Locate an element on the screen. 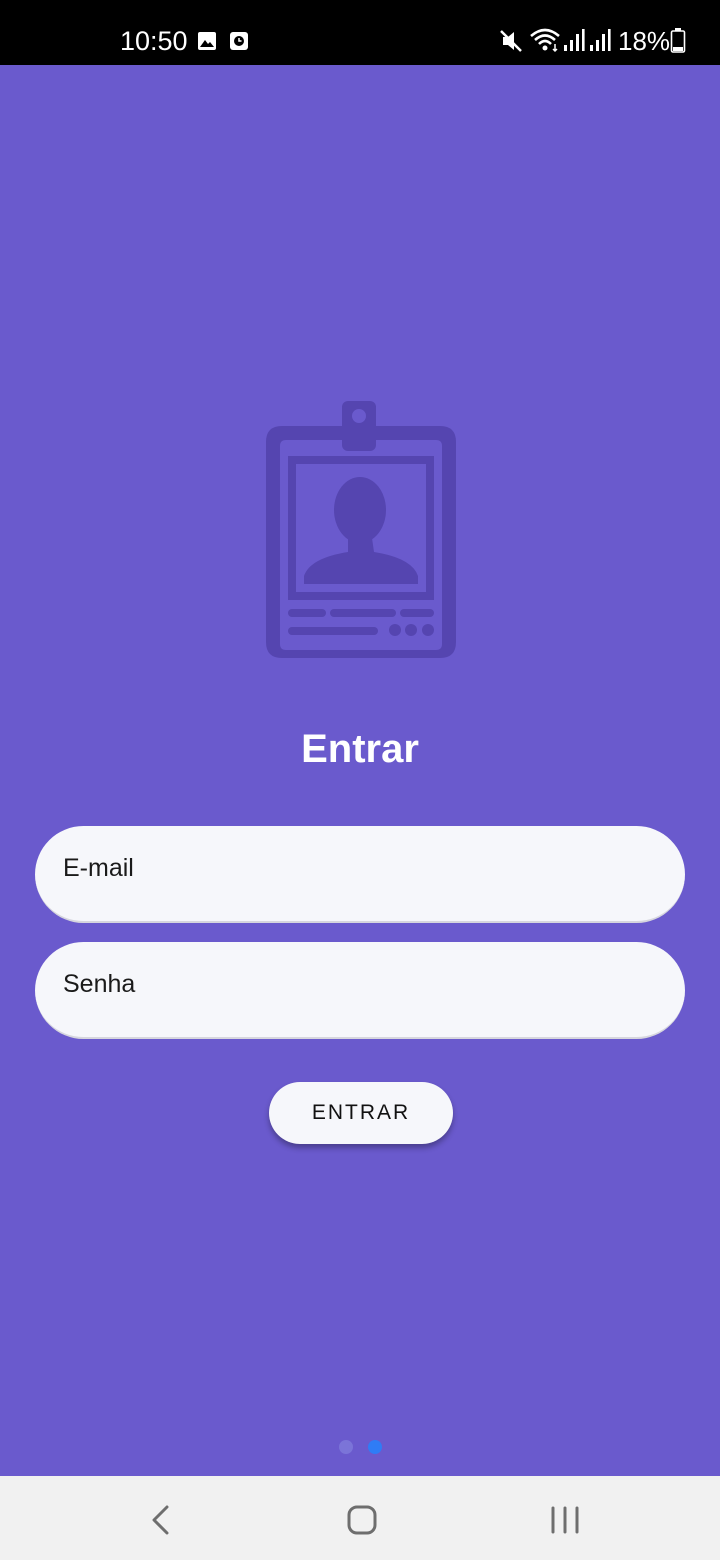  navigation-bar is located at coordinates (360, 1518).